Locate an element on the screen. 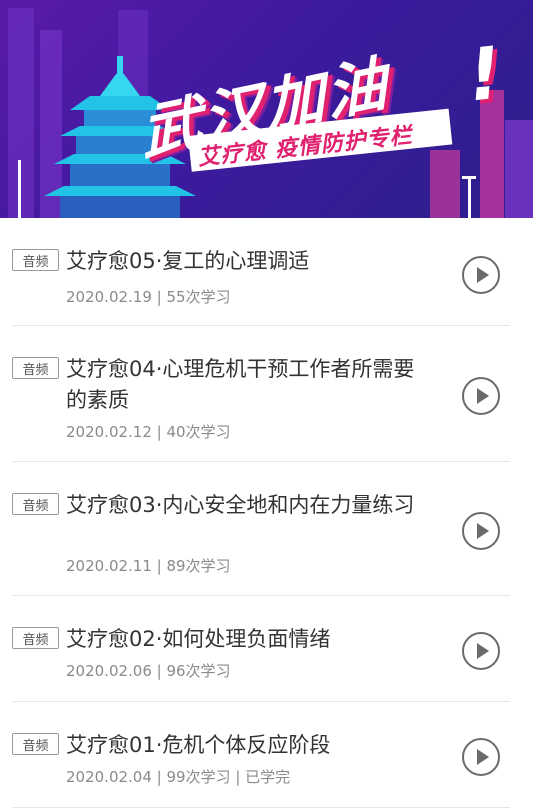 This screenshot has height=810, width=533. episode-title: 艾疗愈01·危机个体反应阶段 is located at coordinates (246, 745).